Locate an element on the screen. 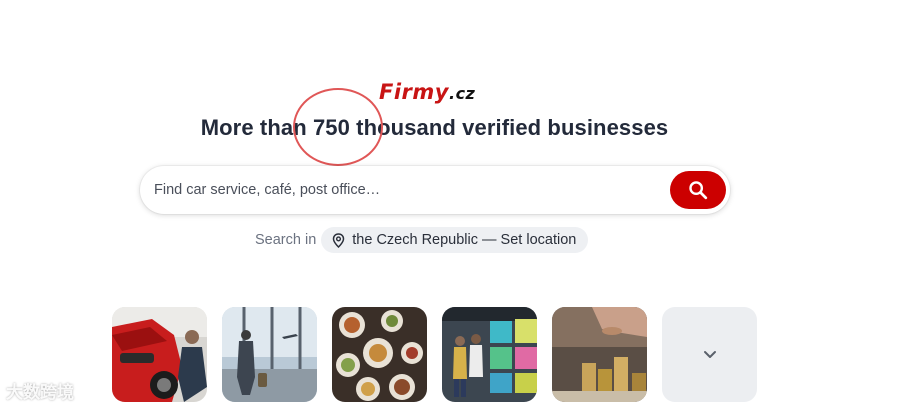 This screenshot has height=408, width=907. category-tile-travel is located at coordinates (269, 354).